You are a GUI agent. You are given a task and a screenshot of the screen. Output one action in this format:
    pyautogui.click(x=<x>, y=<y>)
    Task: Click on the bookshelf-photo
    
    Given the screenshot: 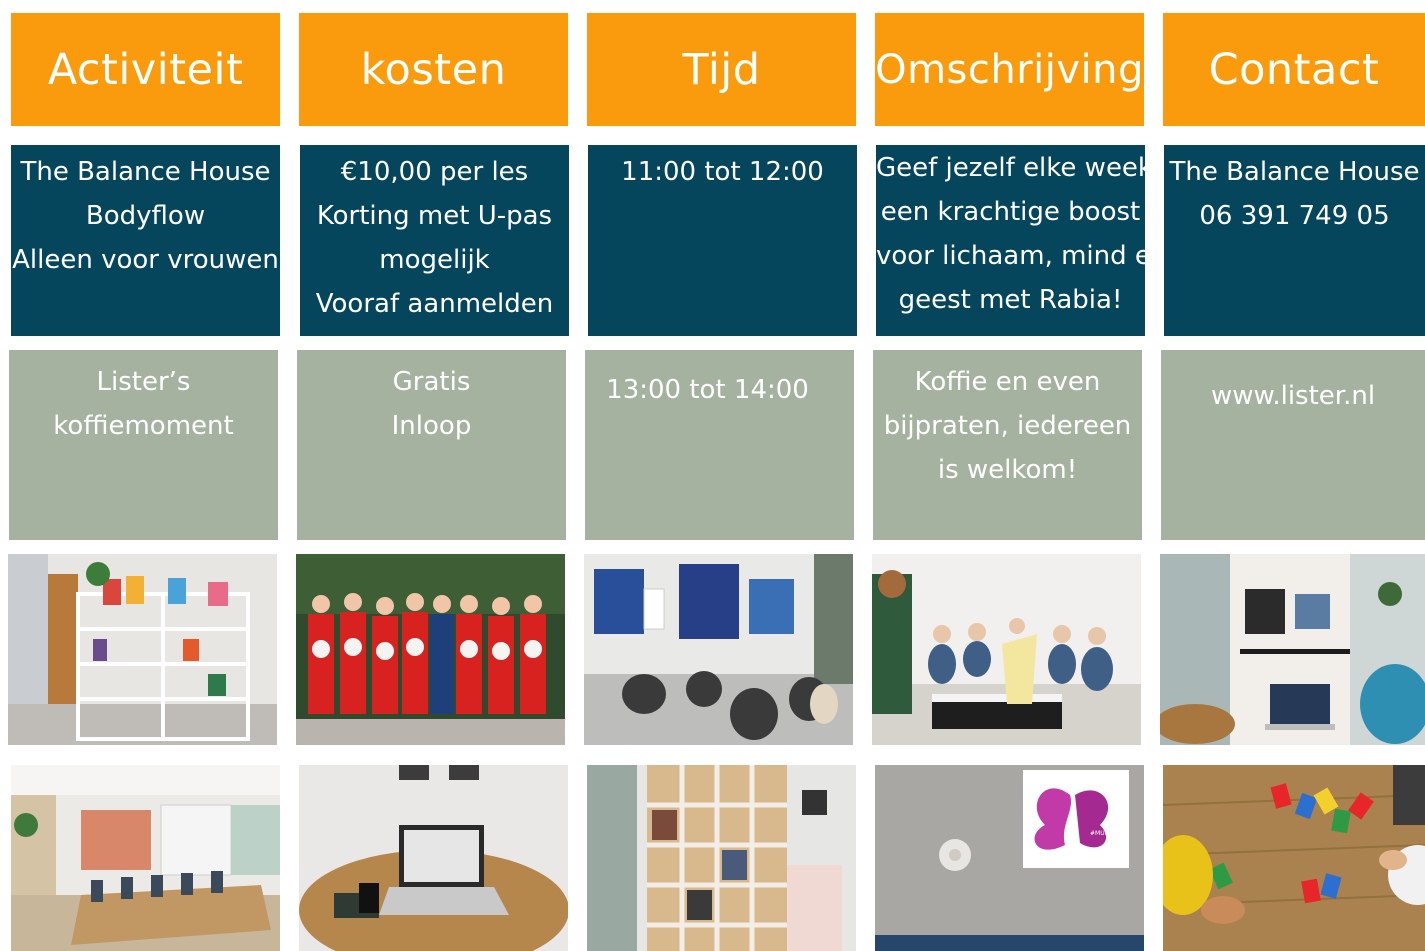 What is the action you would take?
    pyautogui.click(x=142, y=649)
    